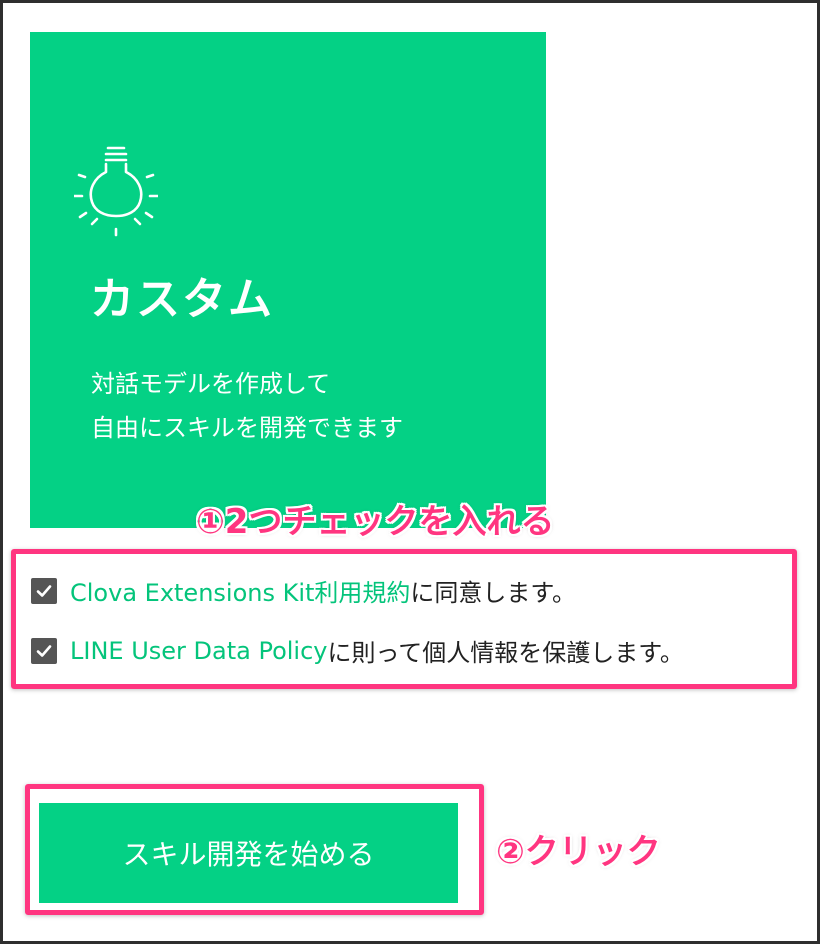 This screenshot has width=820, height=944. What do you see at coordinates (248, 853) in the screenshot?
I see `start-skill-development-button: スキル開発を始める` at bounding box center [248, 853].